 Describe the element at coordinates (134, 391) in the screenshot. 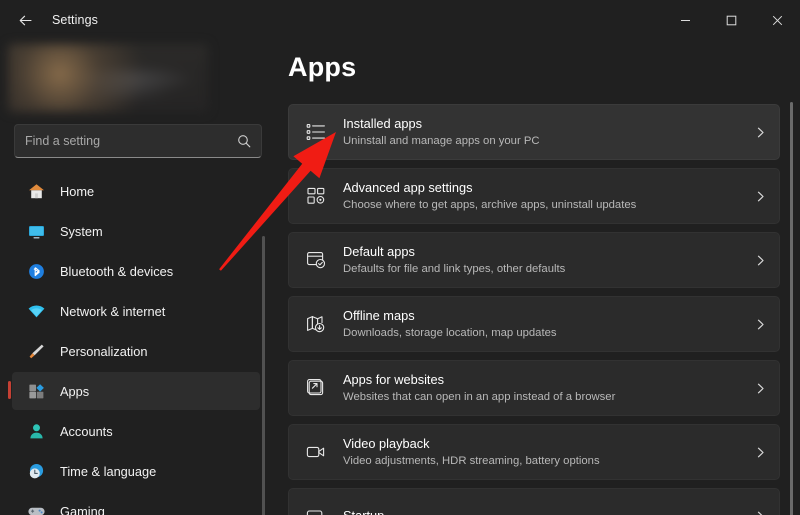

I see `sidebar-item-apps: Apps` at that location.